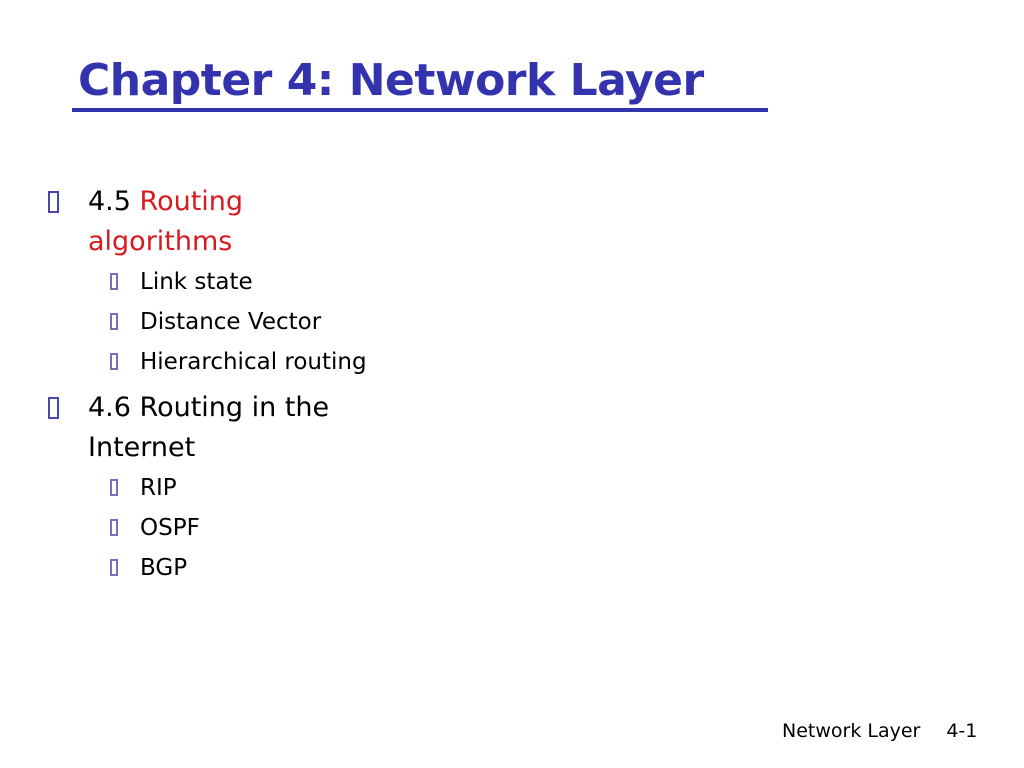  I want to click on outline-sublist: RIP OSPF BGP, so click(328, 530).